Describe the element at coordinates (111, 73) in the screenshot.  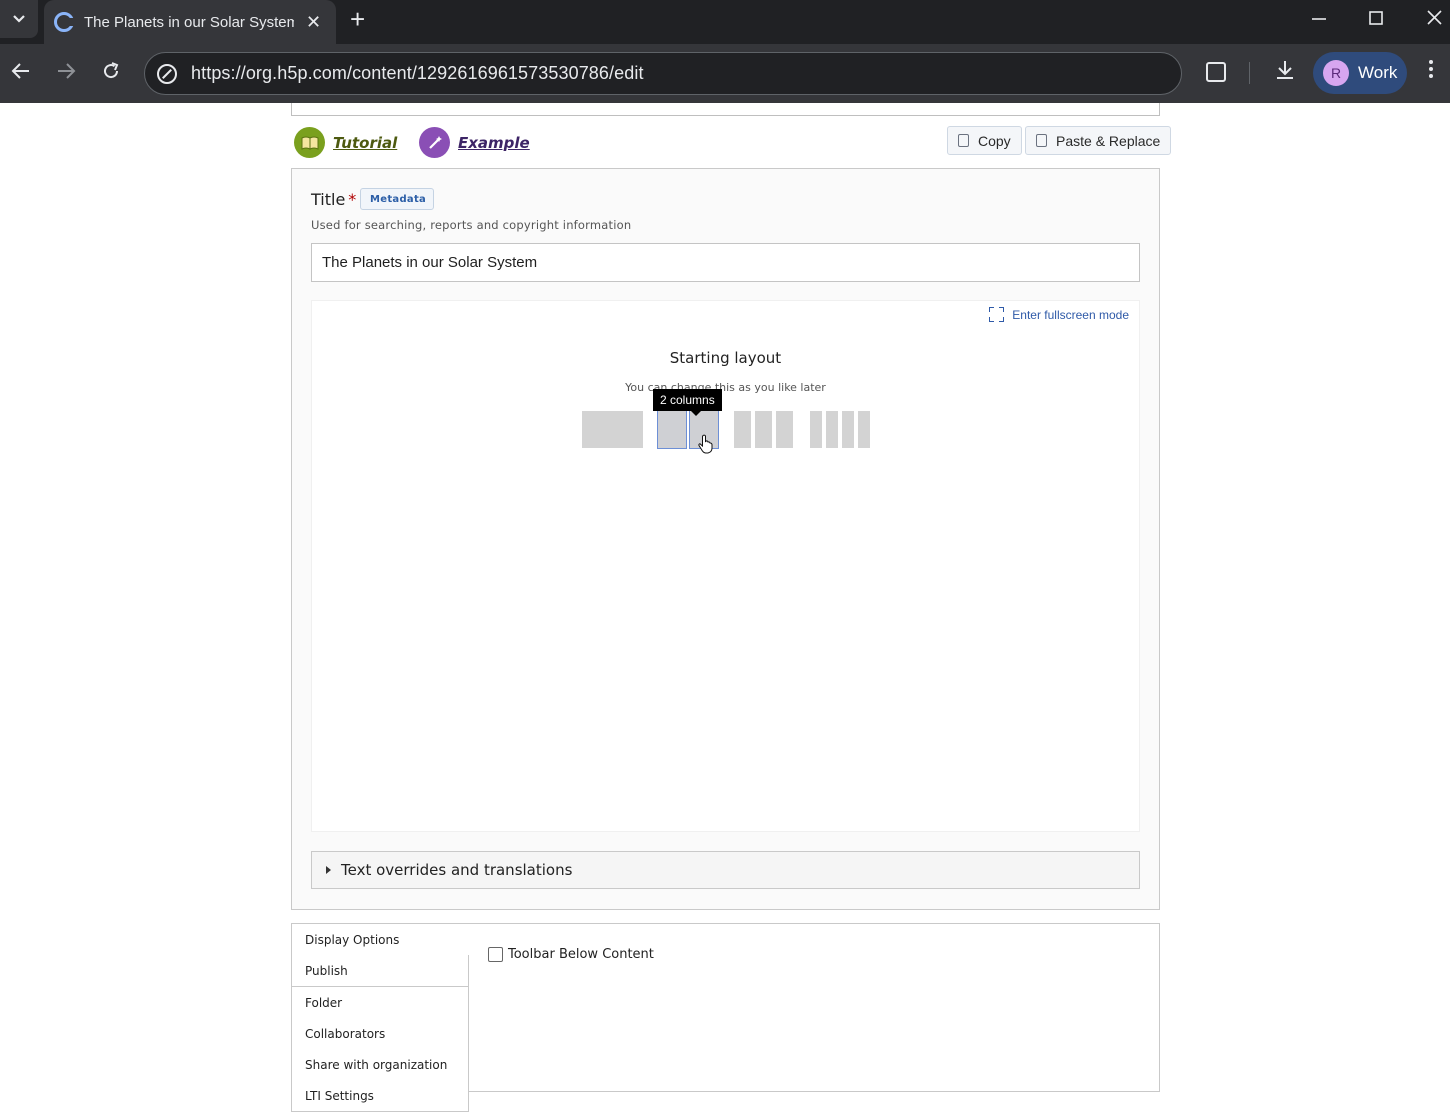
I see `reload-icon` at that location.